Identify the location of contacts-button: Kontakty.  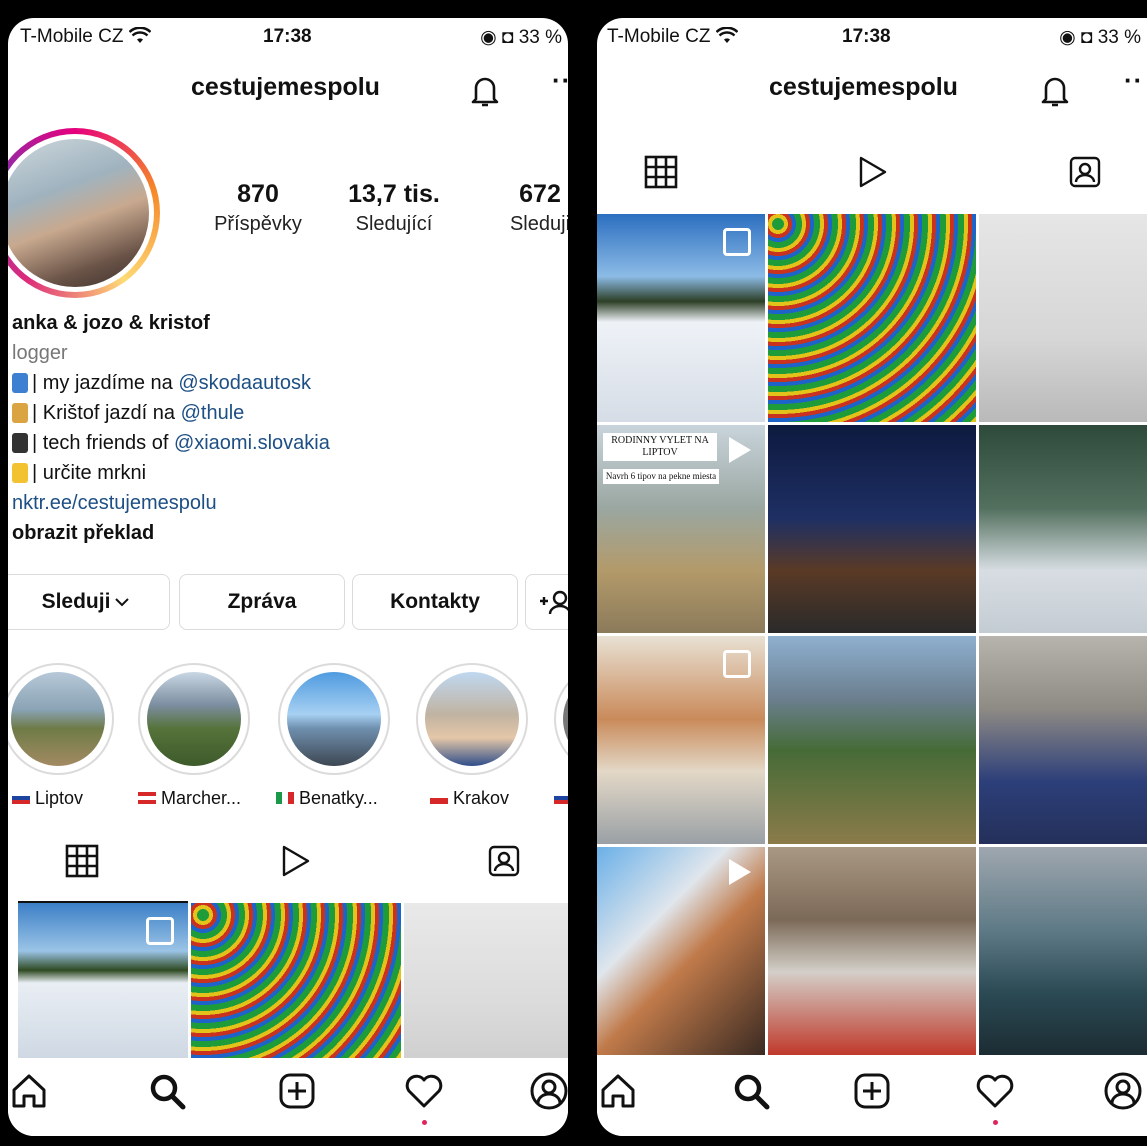
(435, 602).